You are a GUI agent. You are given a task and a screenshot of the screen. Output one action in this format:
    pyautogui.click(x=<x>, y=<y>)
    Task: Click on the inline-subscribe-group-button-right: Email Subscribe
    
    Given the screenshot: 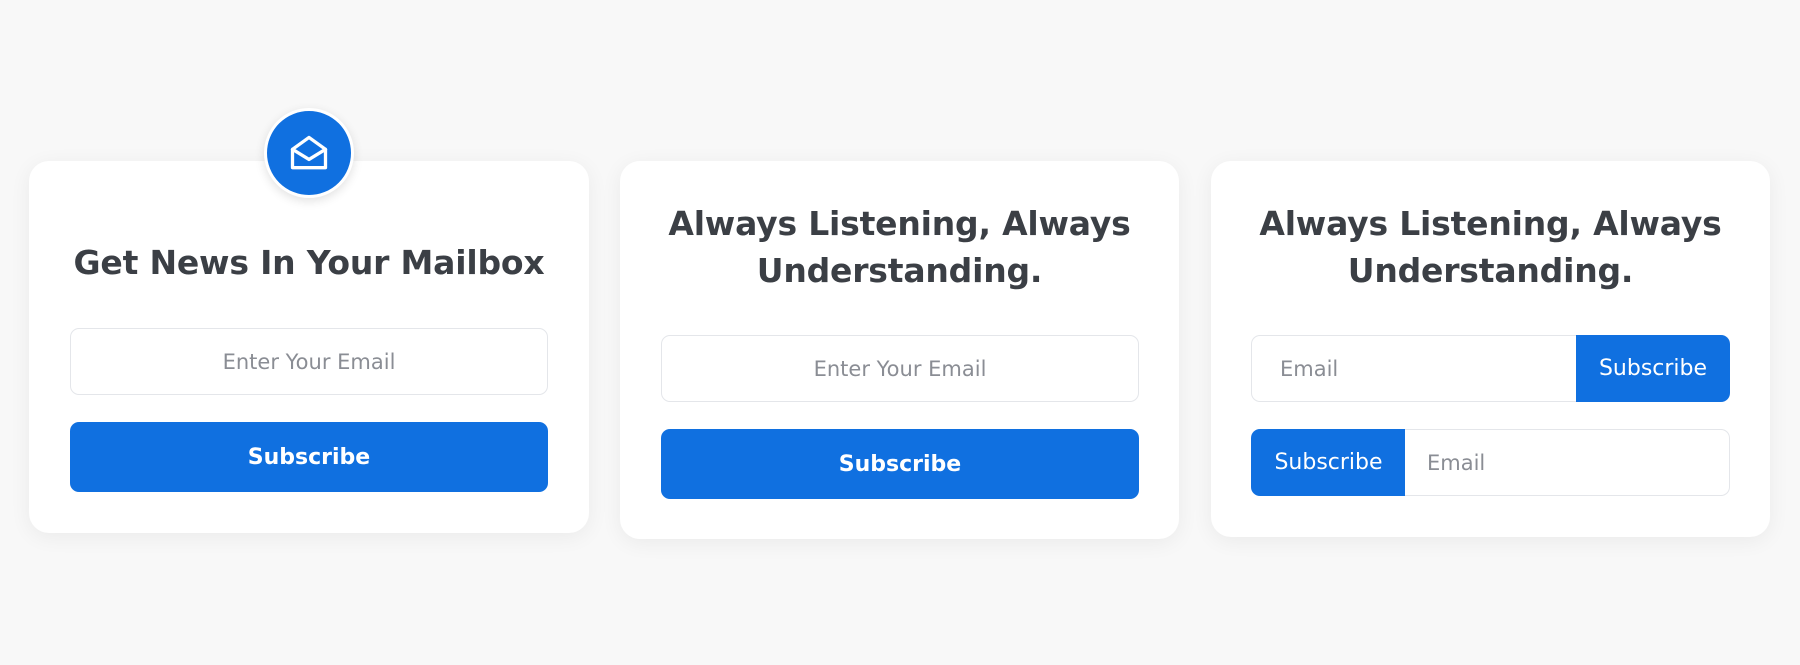 What is the action you would take?
    pyautogui.click(x=1490, y=368)
    